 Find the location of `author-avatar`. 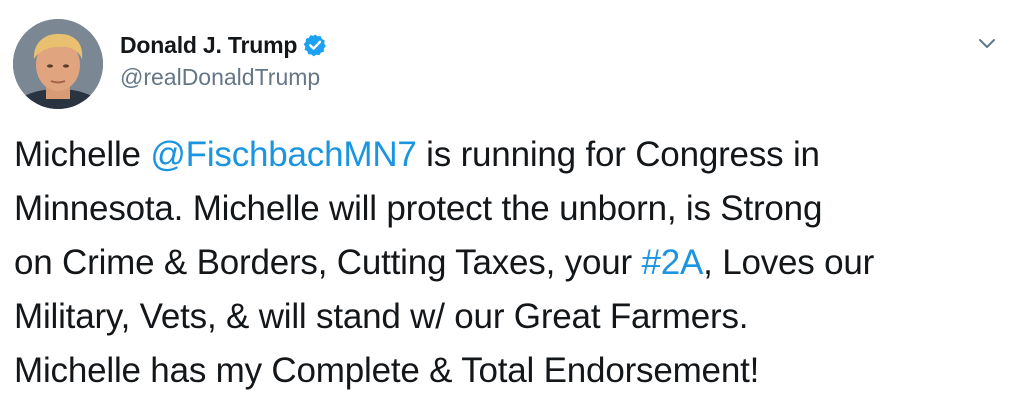

author-avatar is located at coordinates (58, 64).